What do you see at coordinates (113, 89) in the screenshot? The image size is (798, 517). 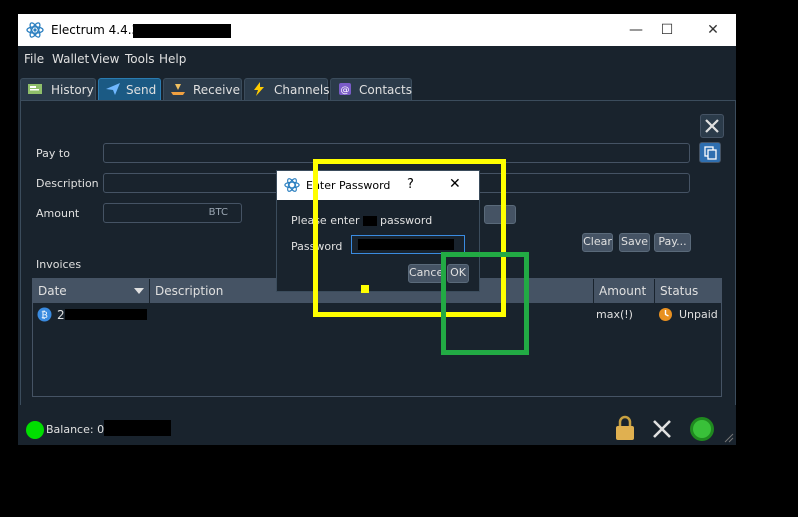 I see `send-icon` at bounding box center [113, 89].